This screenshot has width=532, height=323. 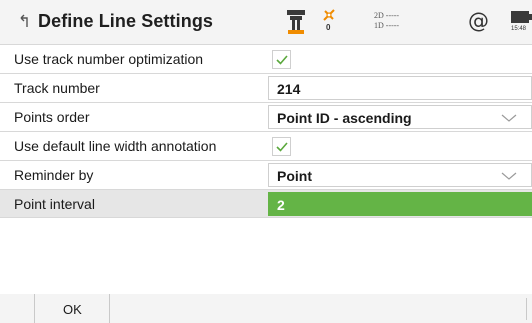 What do you see at coordinates (521, 17) in the screenshot?
I see `battery-icon` at bounding box center [521, 17].